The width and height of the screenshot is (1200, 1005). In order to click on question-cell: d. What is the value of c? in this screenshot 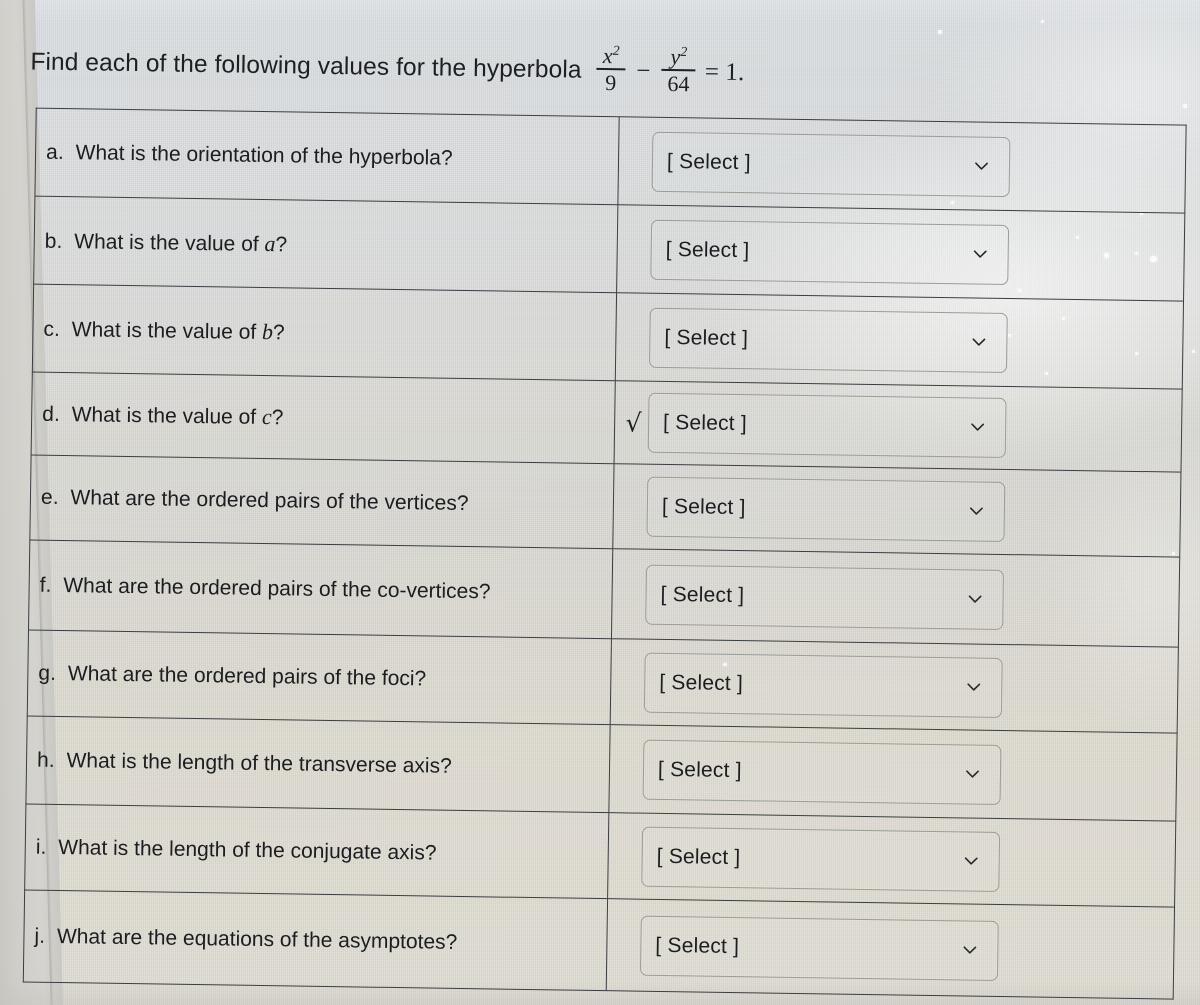, I will do `click(323, 418)`.